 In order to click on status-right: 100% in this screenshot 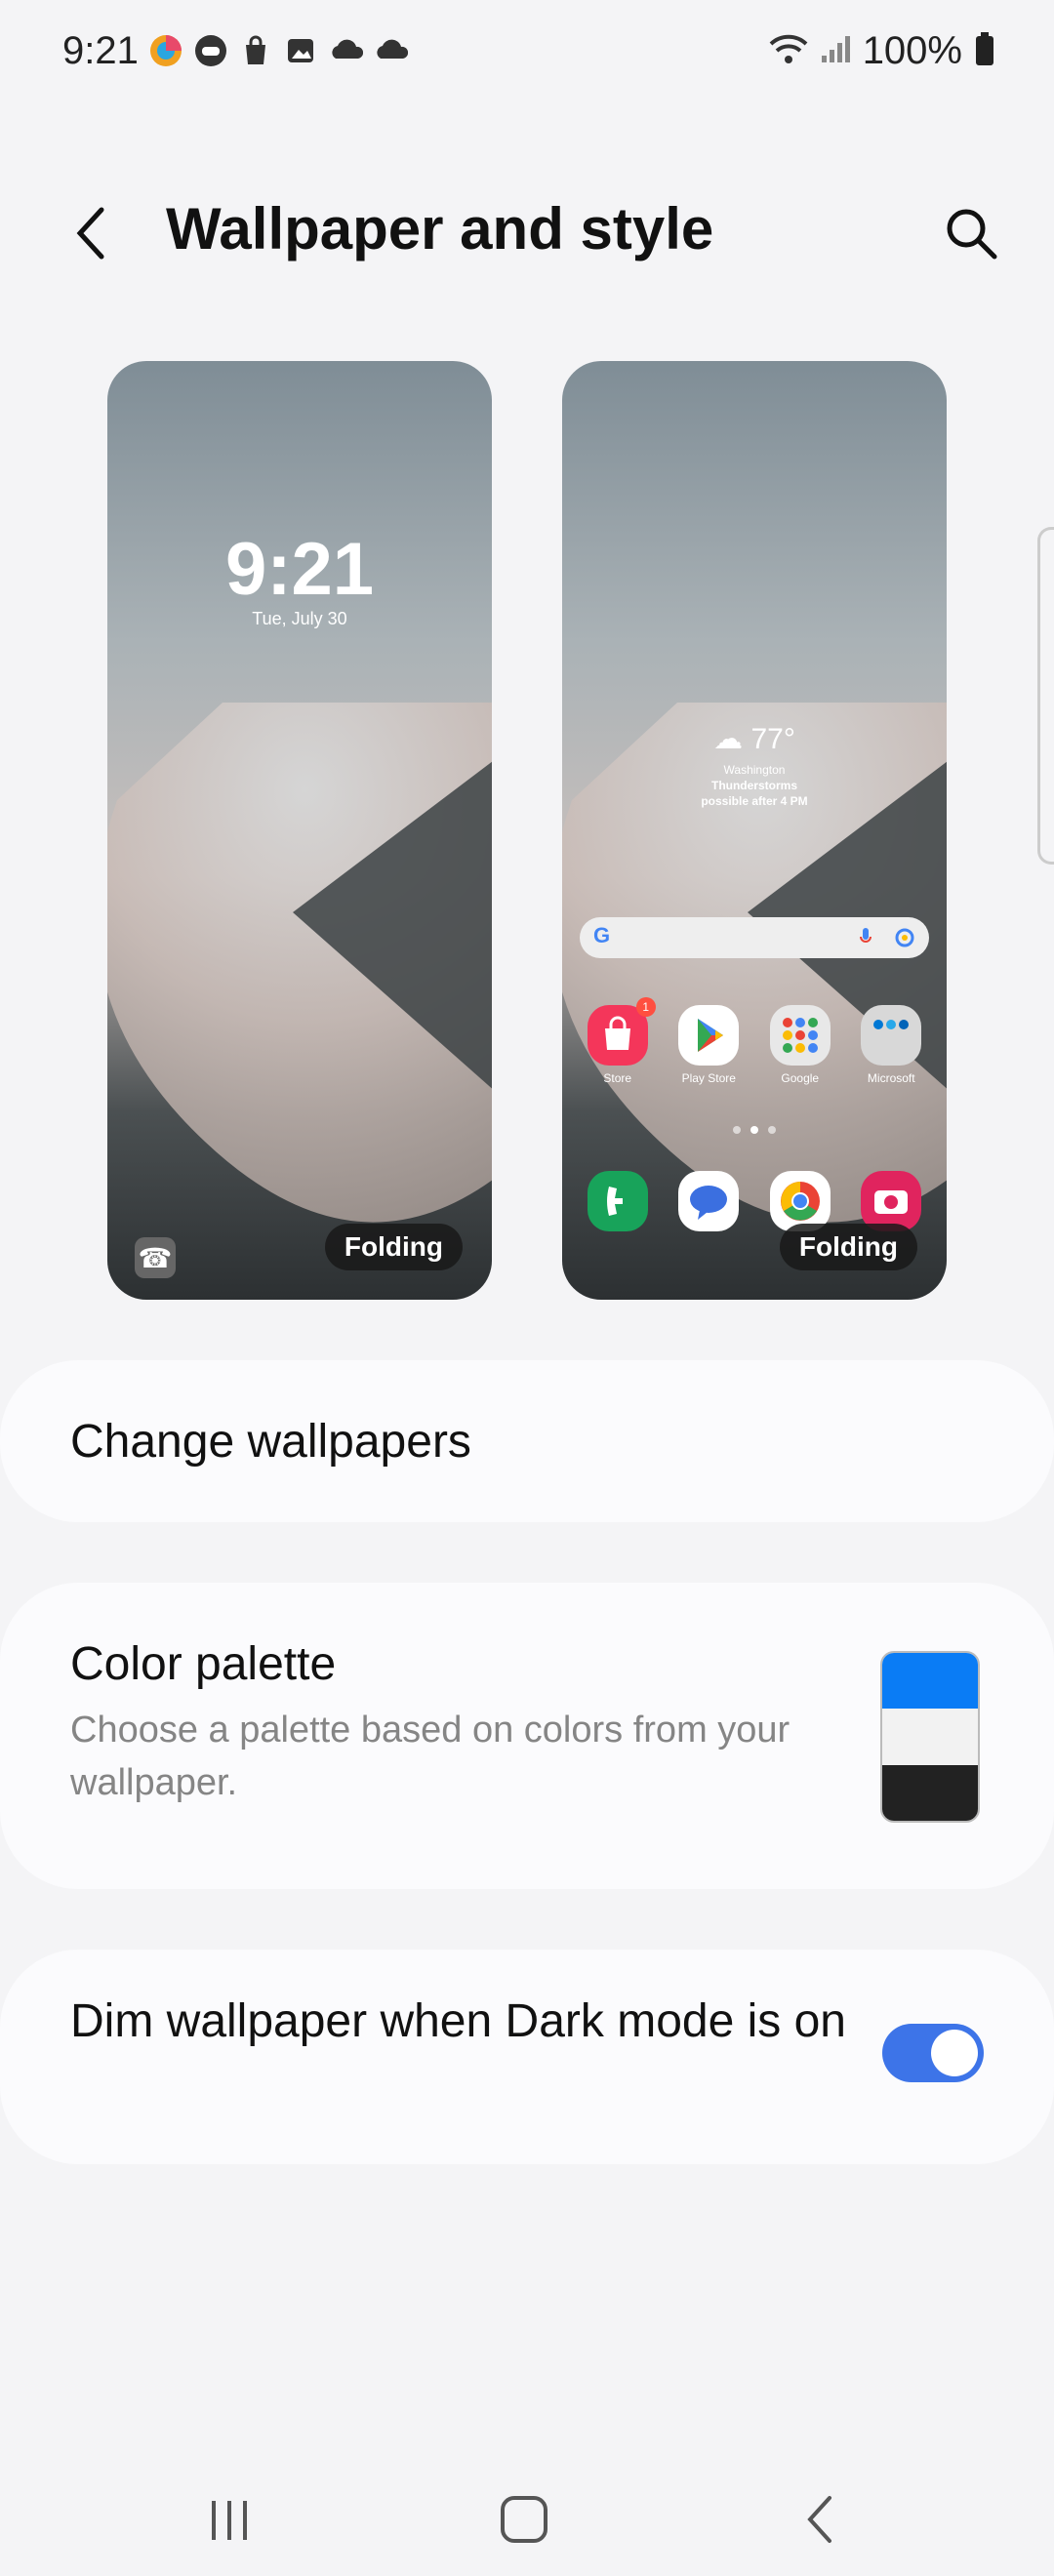, I will do `click(882, 51)`.